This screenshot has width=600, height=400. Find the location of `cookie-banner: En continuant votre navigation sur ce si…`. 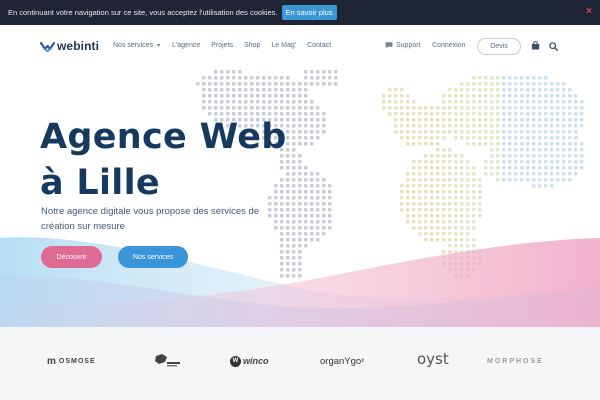

cookie-banner: En continuant votre navigation sur ce si… is located at coordinates (300, 12).